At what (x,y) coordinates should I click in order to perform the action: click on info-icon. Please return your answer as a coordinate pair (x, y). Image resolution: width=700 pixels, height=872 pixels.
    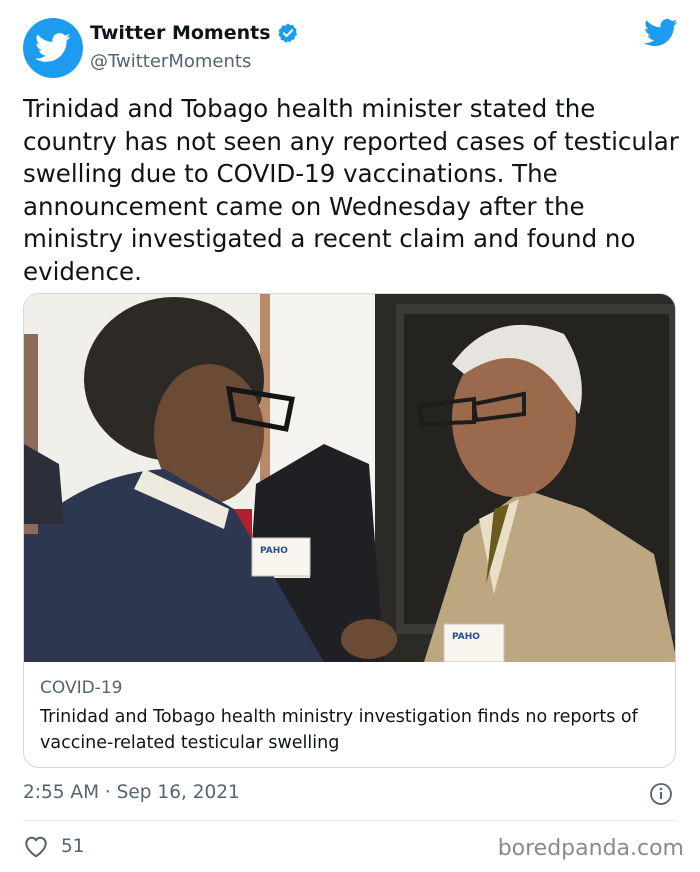
    Looking at the image, I should click on (661, 794).